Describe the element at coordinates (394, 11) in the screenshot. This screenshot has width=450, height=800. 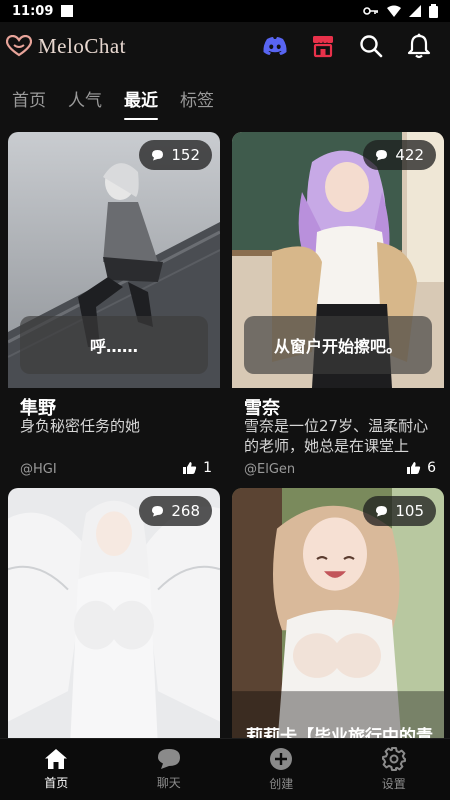
I see `wifi-icon` at that location.